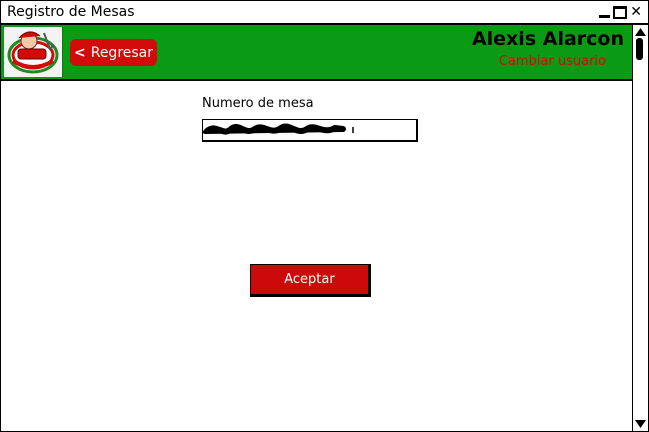 The height and width of the screenshot is (432, 649). I want to click on maximize-icon, so click(620, 12).